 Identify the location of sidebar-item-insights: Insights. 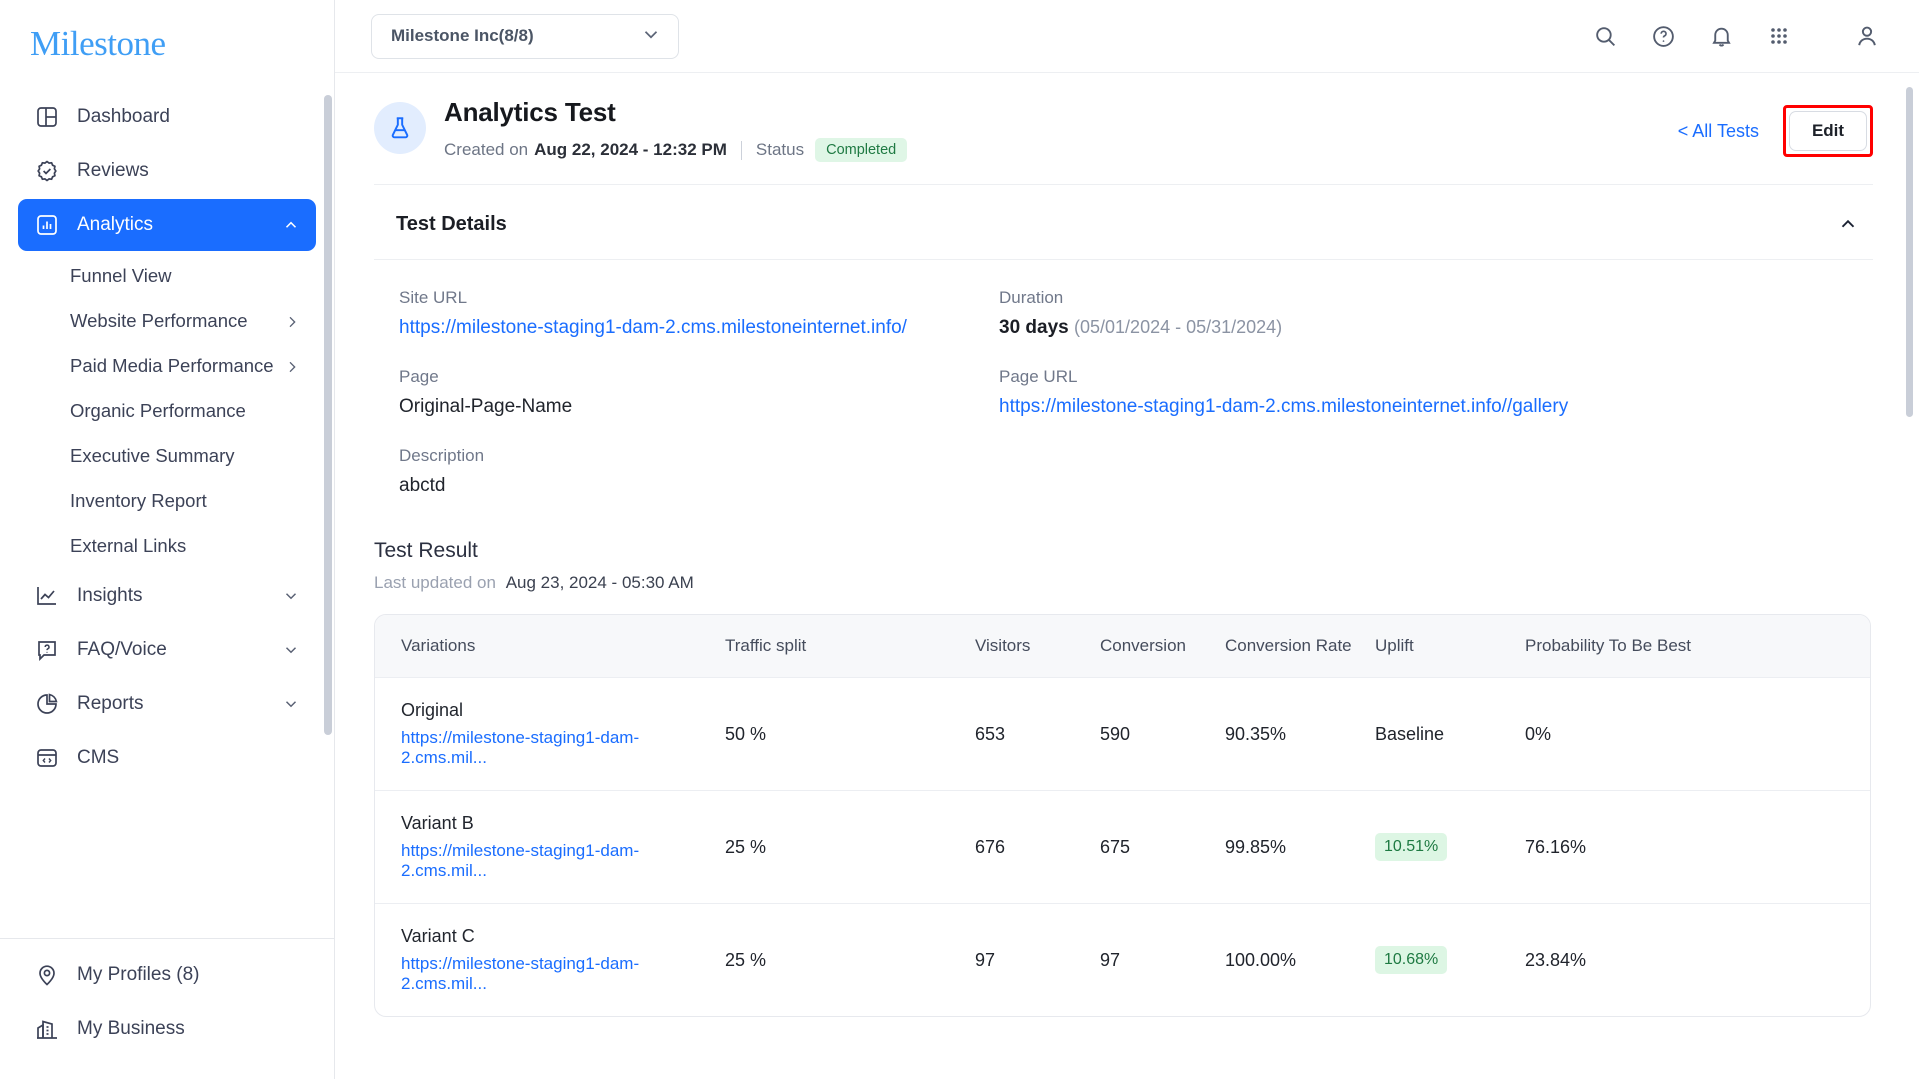
(167, 596).